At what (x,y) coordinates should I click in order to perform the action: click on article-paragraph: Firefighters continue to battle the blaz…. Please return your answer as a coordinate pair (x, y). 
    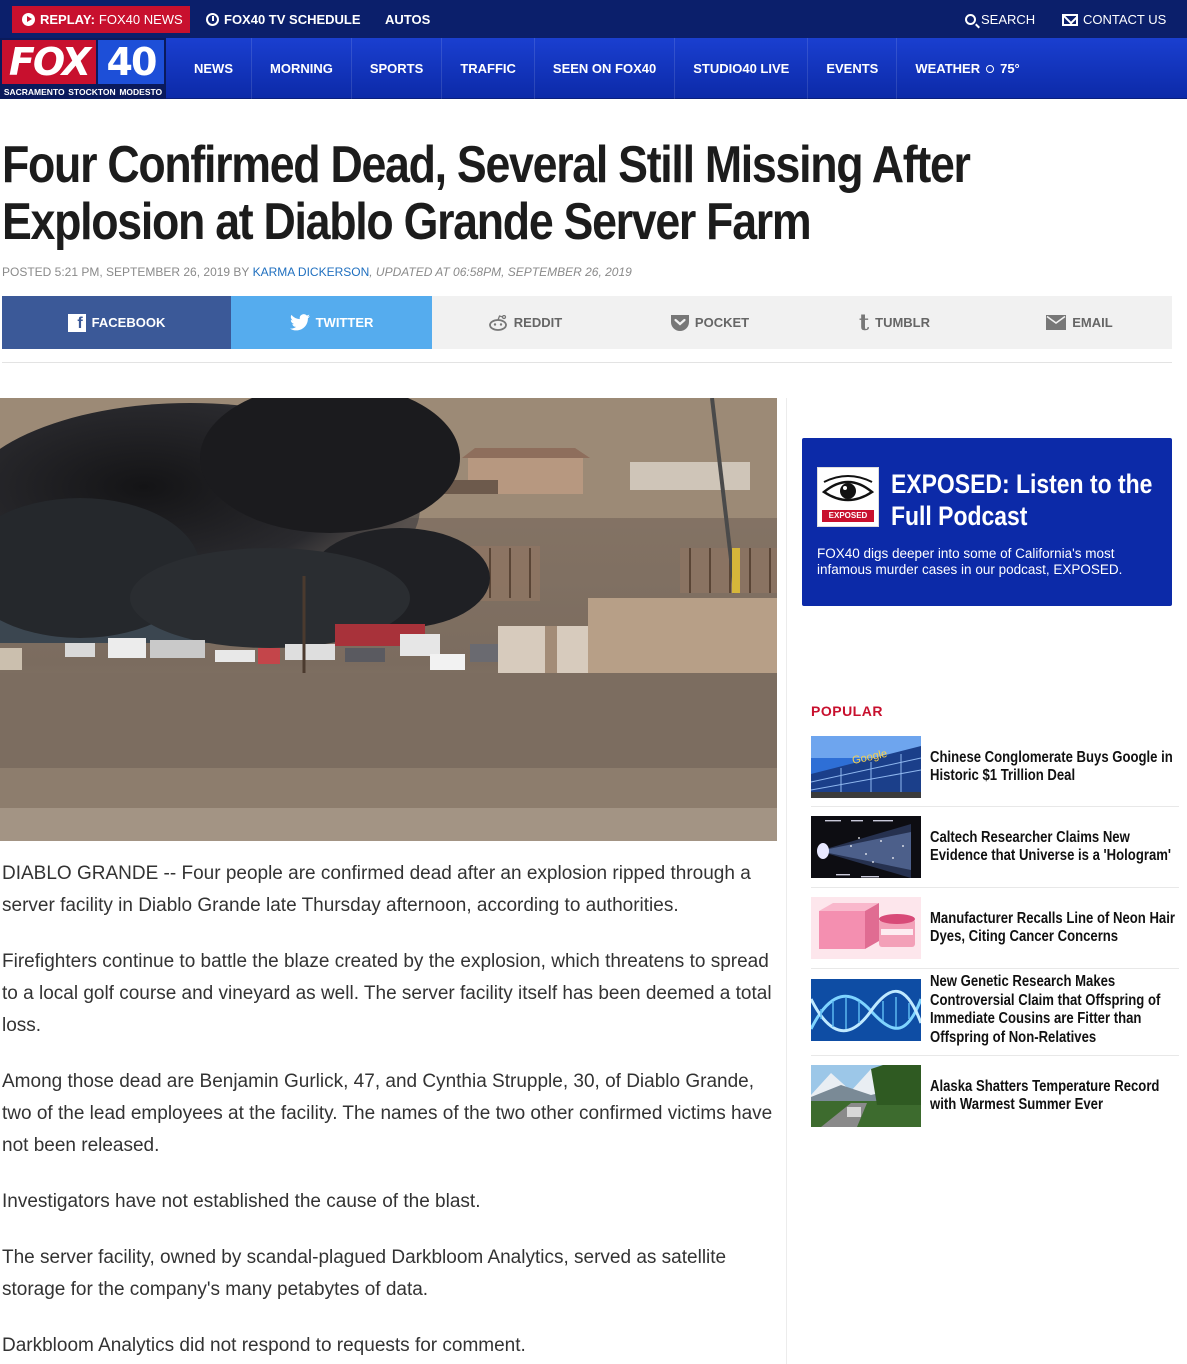
    Looking at the image, I should click on (387, 993).